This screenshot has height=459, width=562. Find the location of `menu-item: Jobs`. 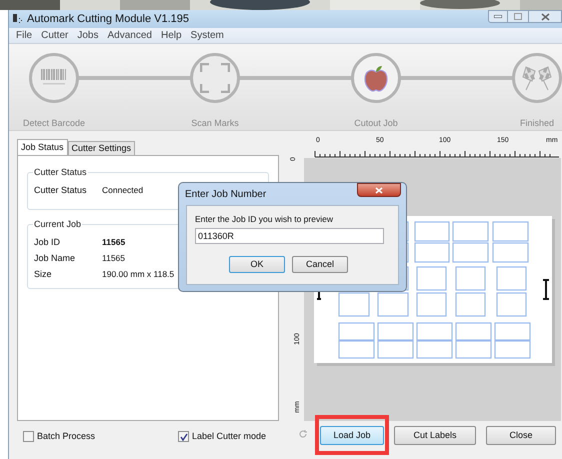

menu-item: Jobs is located at coordinates (87, 35).